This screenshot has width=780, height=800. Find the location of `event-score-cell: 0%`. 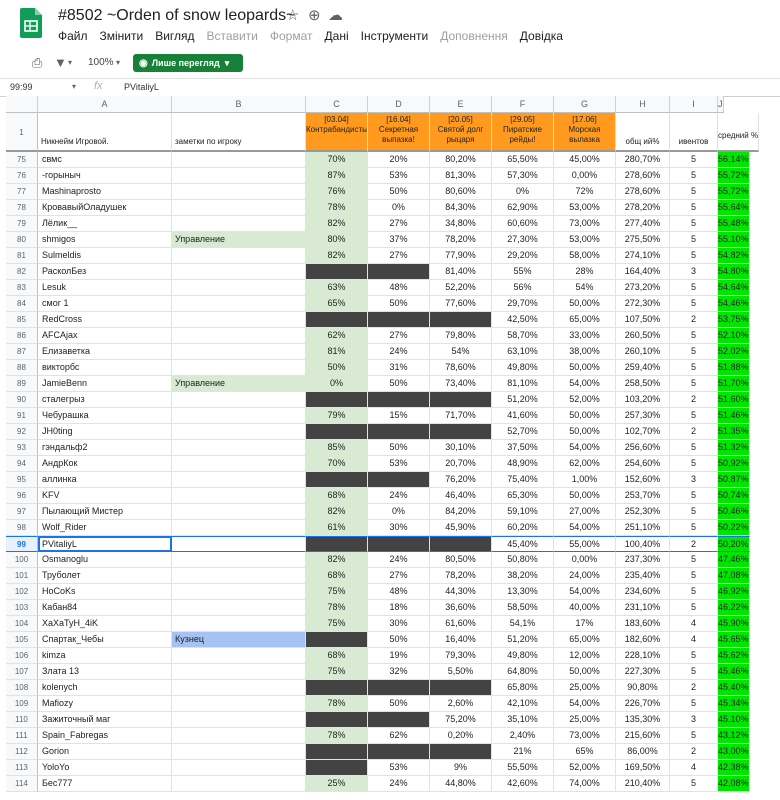

event-score-cell: 0% is located at coordinates (399, 512).